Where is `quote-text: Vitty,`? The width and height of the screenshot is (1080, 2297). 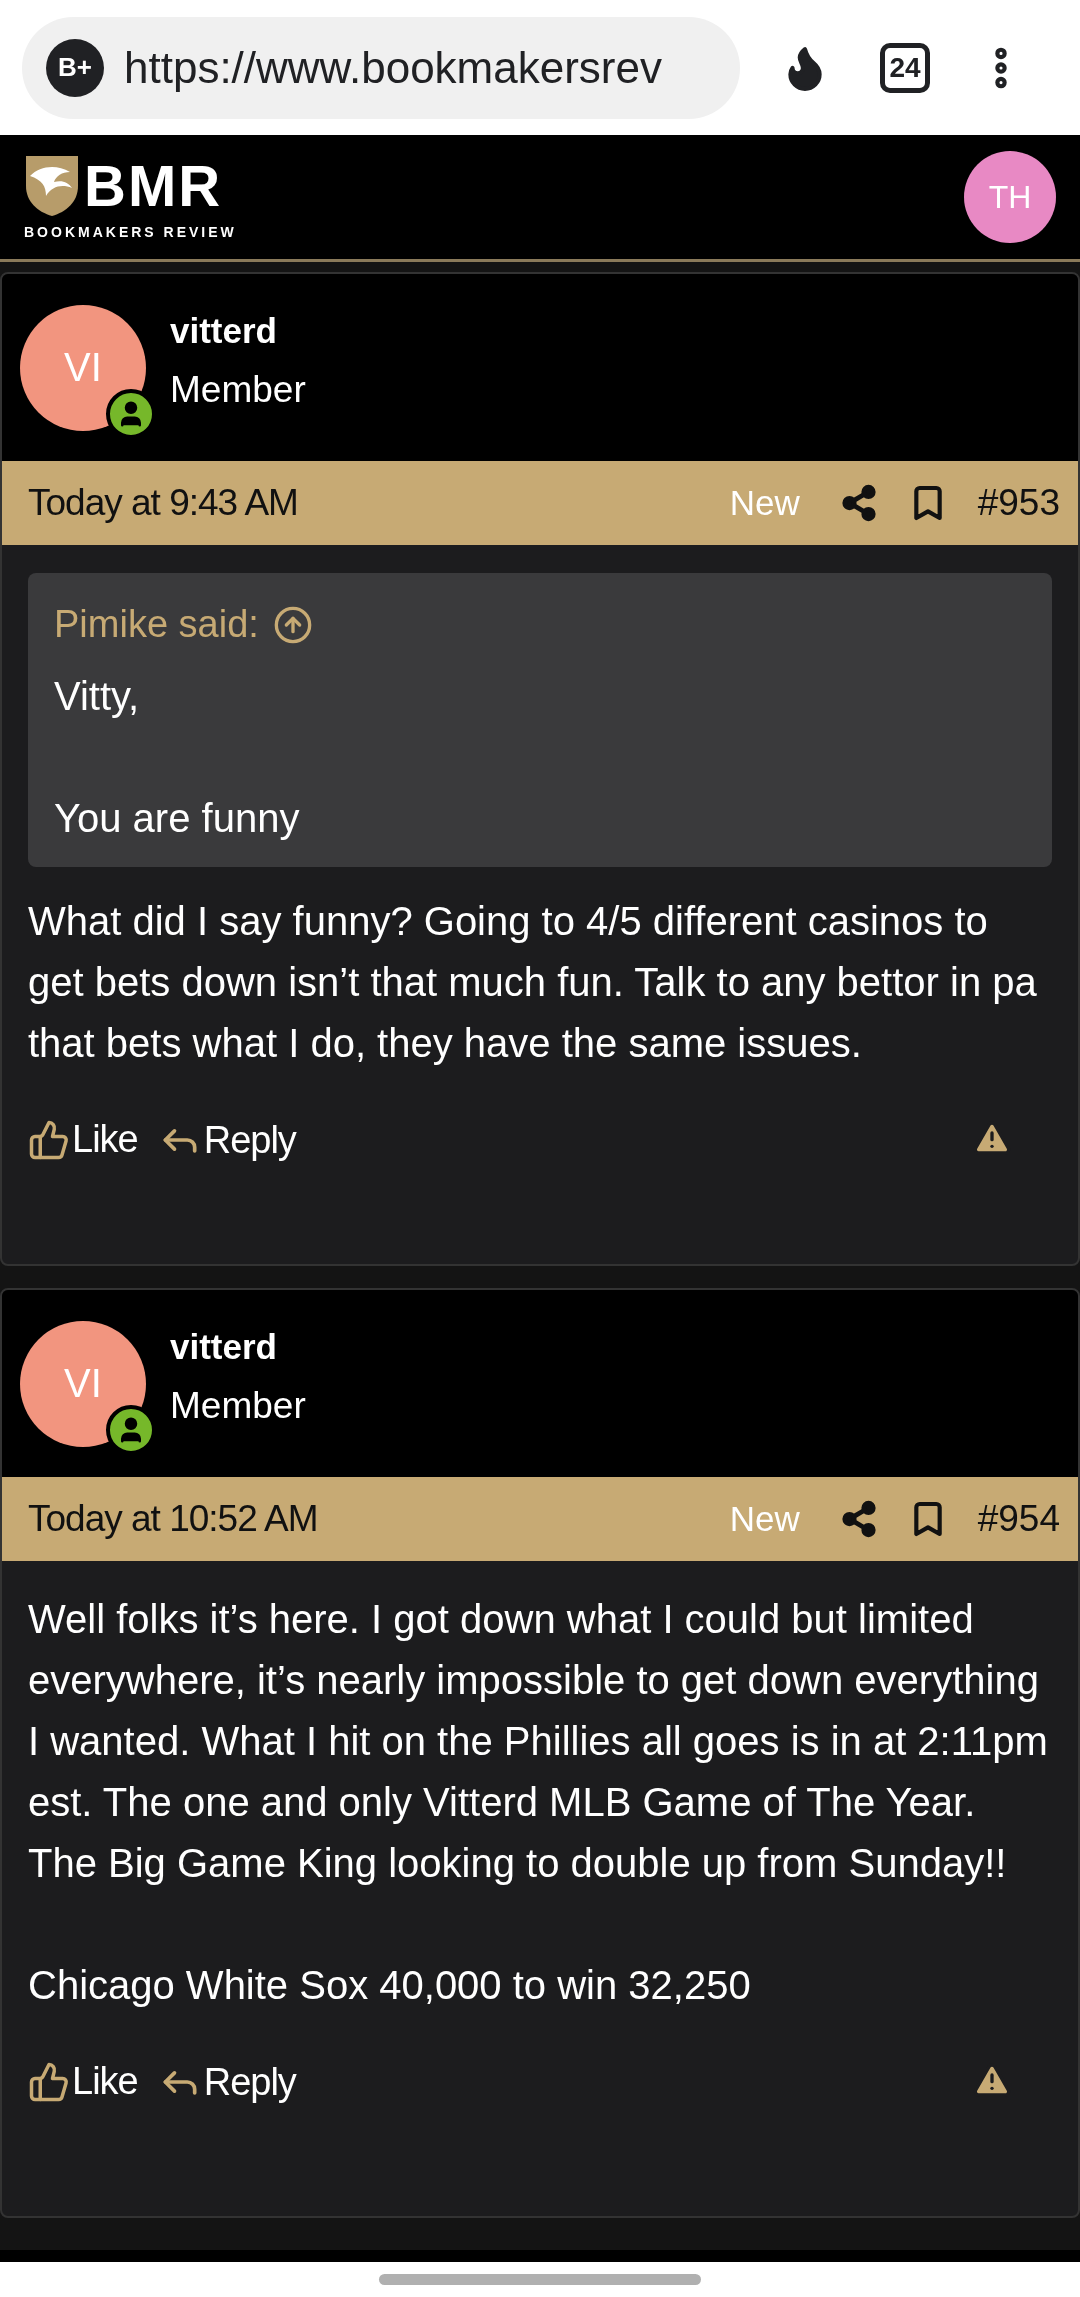 quote-text: Vitty, is located at coordinates (97, 696).